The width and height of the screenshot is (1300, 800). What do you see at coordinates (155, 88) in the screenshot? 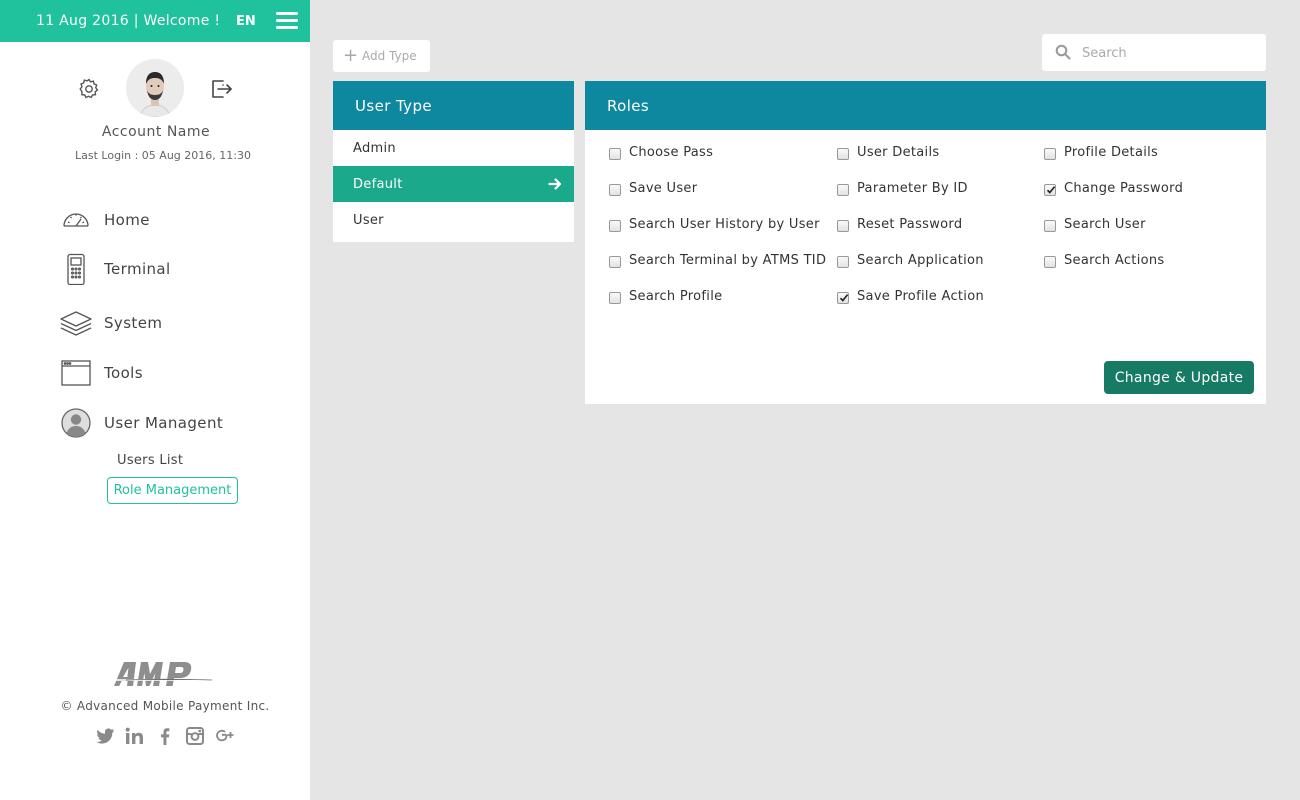
I see `avatar` at bounding box center [155, 88].